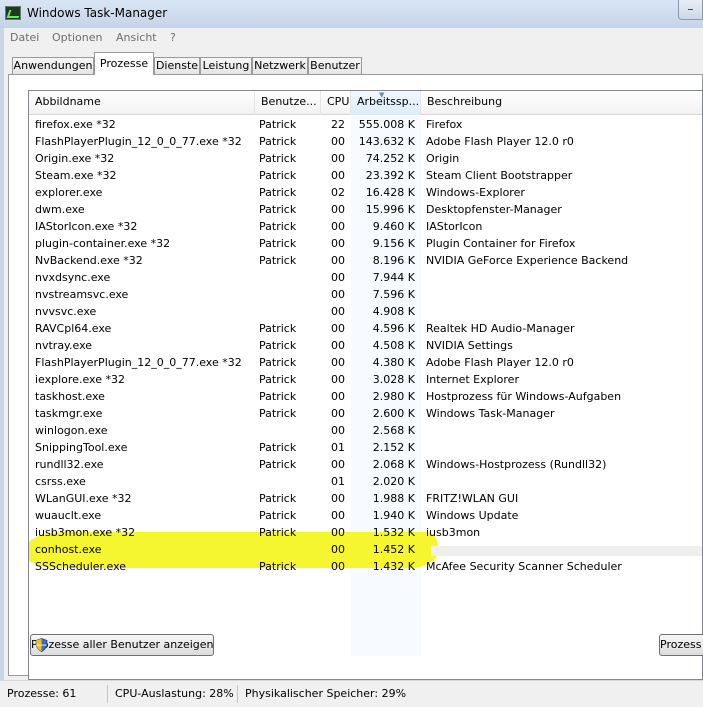 This screenshot has width=703, height=707. Describe the element at coordinates (365, 158) in the screenshot. I see `table-row: Origin.exe *32 Patrick 00 74.252 K Origin` at that location.